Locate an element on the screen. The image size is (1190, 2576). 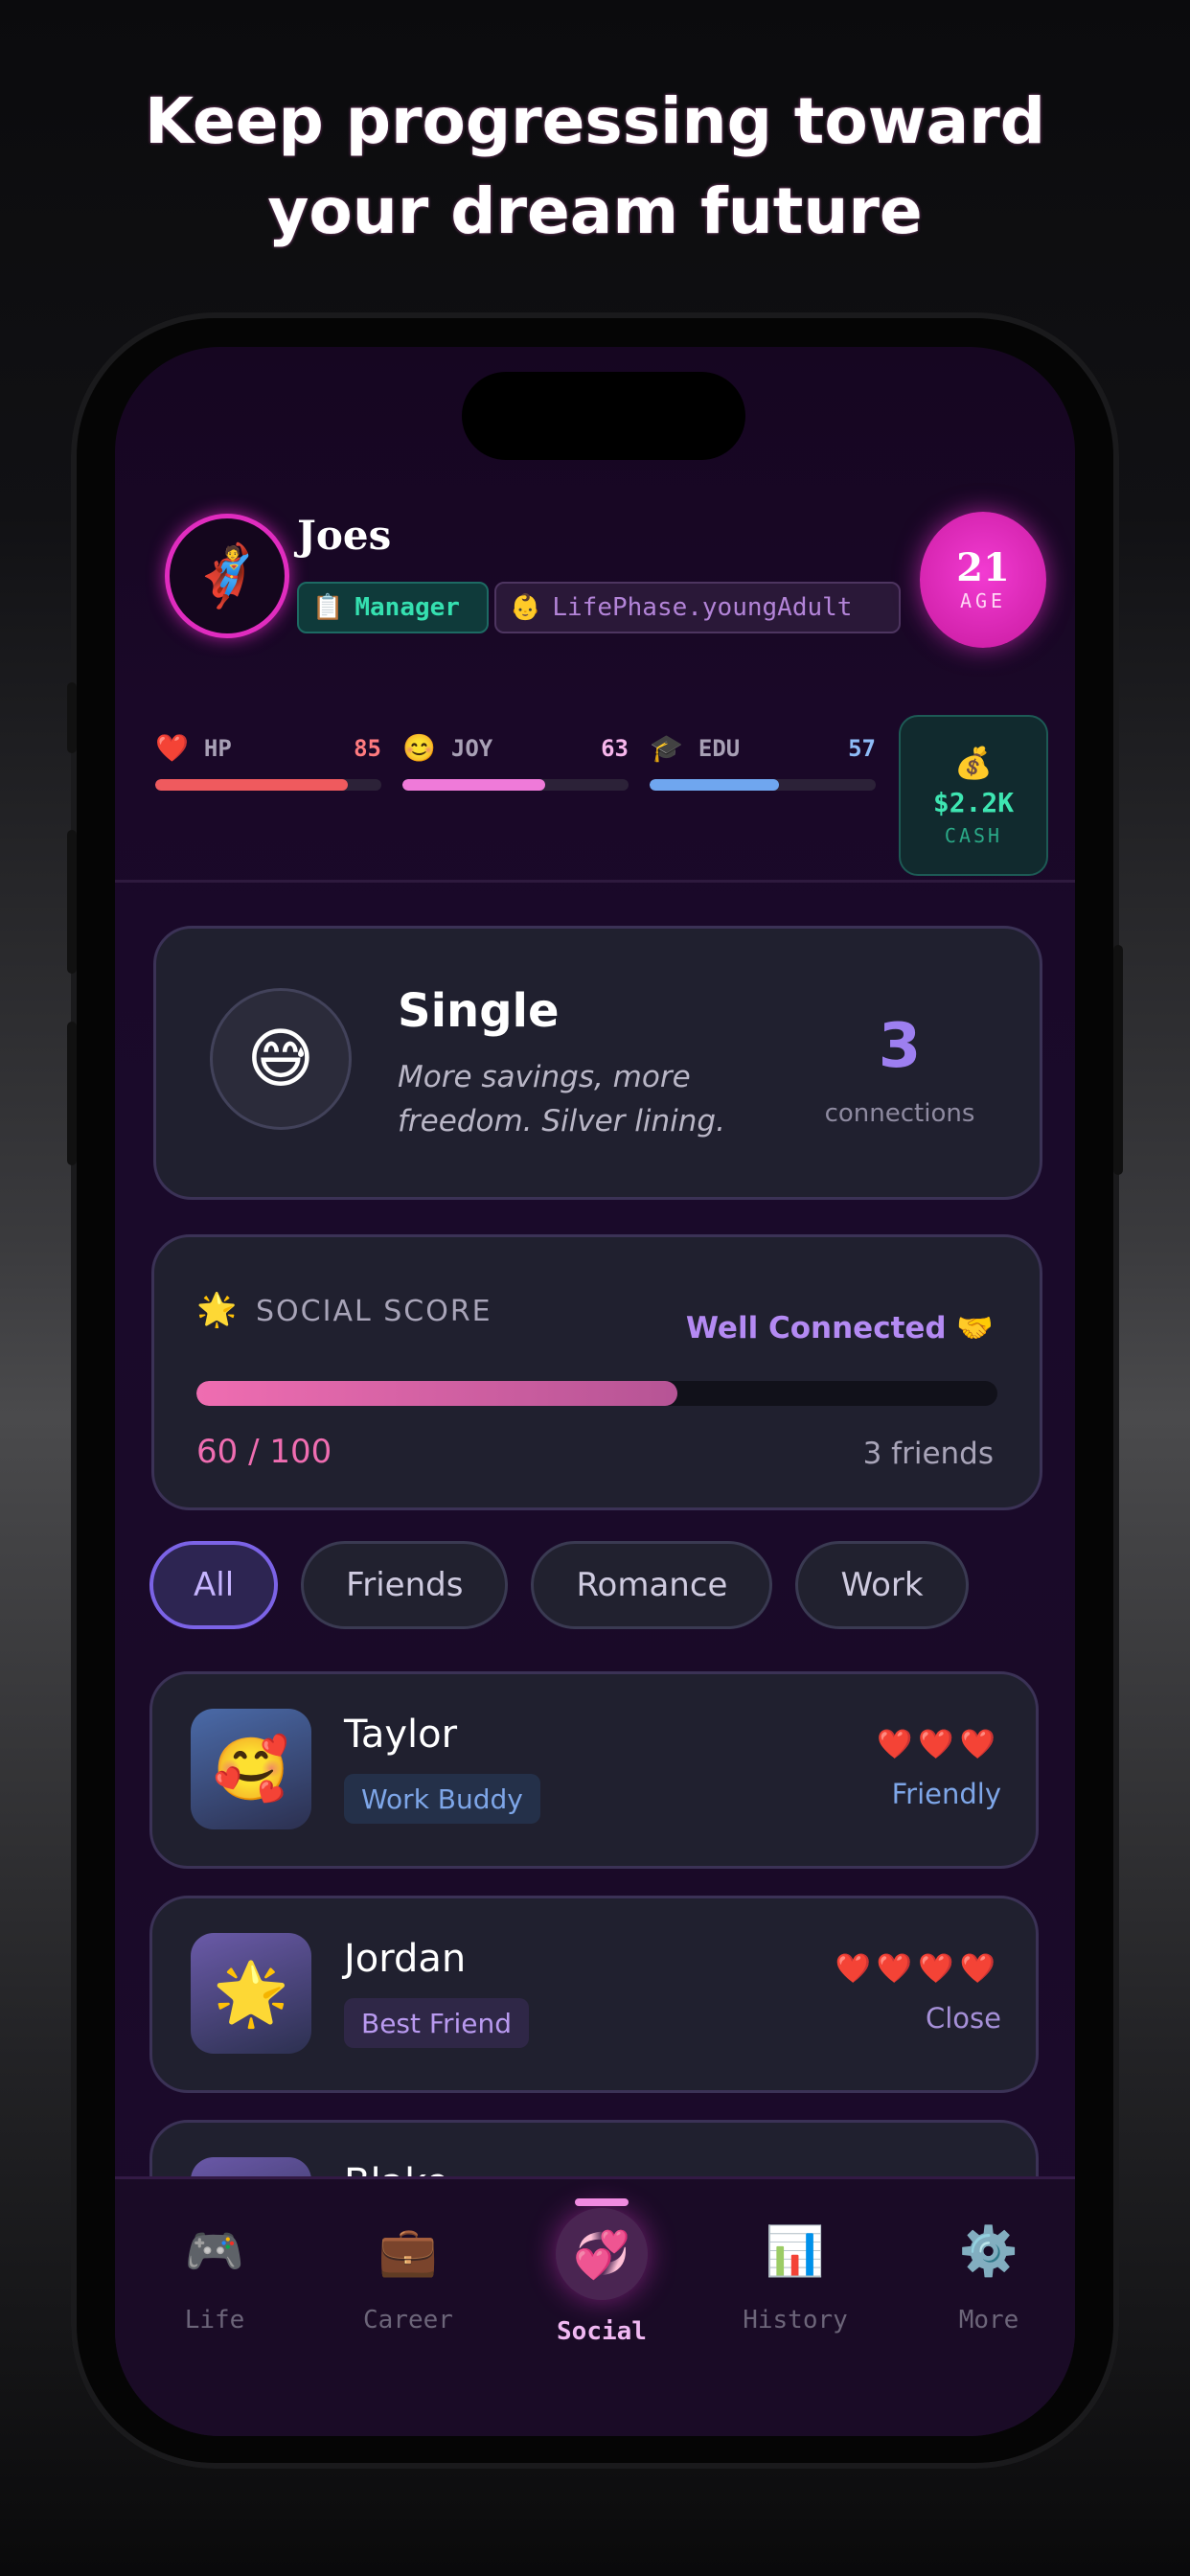
social-score-title: SOCIAL SCORE is located at coordinates (374, 1311).